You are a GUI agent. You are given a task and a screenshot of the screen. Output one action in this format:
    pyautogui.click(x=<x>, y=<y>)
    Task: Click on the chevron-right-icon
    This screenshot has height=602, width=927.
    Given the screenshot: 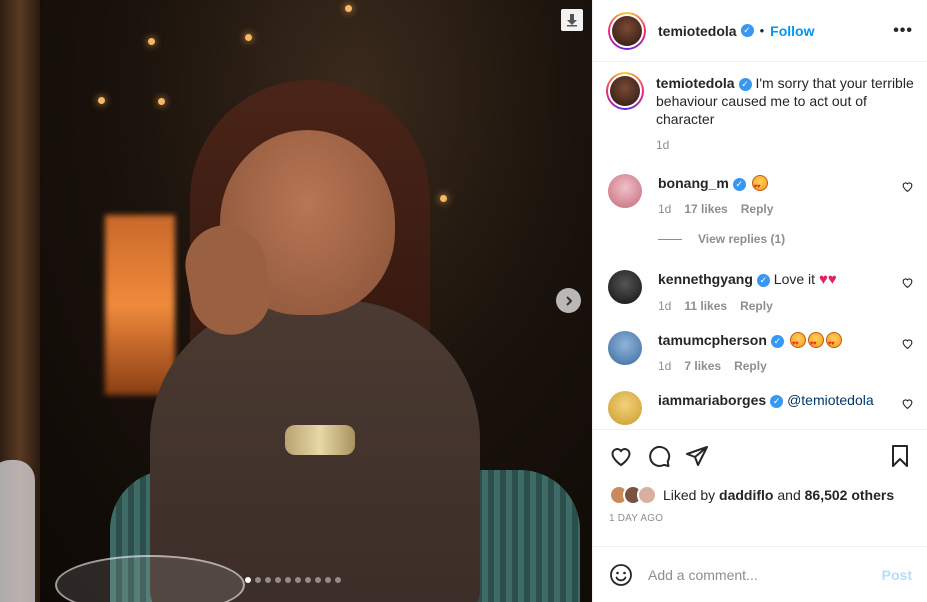 What is the action you would take?
    pyautogui.click(x=568, y=300)
    